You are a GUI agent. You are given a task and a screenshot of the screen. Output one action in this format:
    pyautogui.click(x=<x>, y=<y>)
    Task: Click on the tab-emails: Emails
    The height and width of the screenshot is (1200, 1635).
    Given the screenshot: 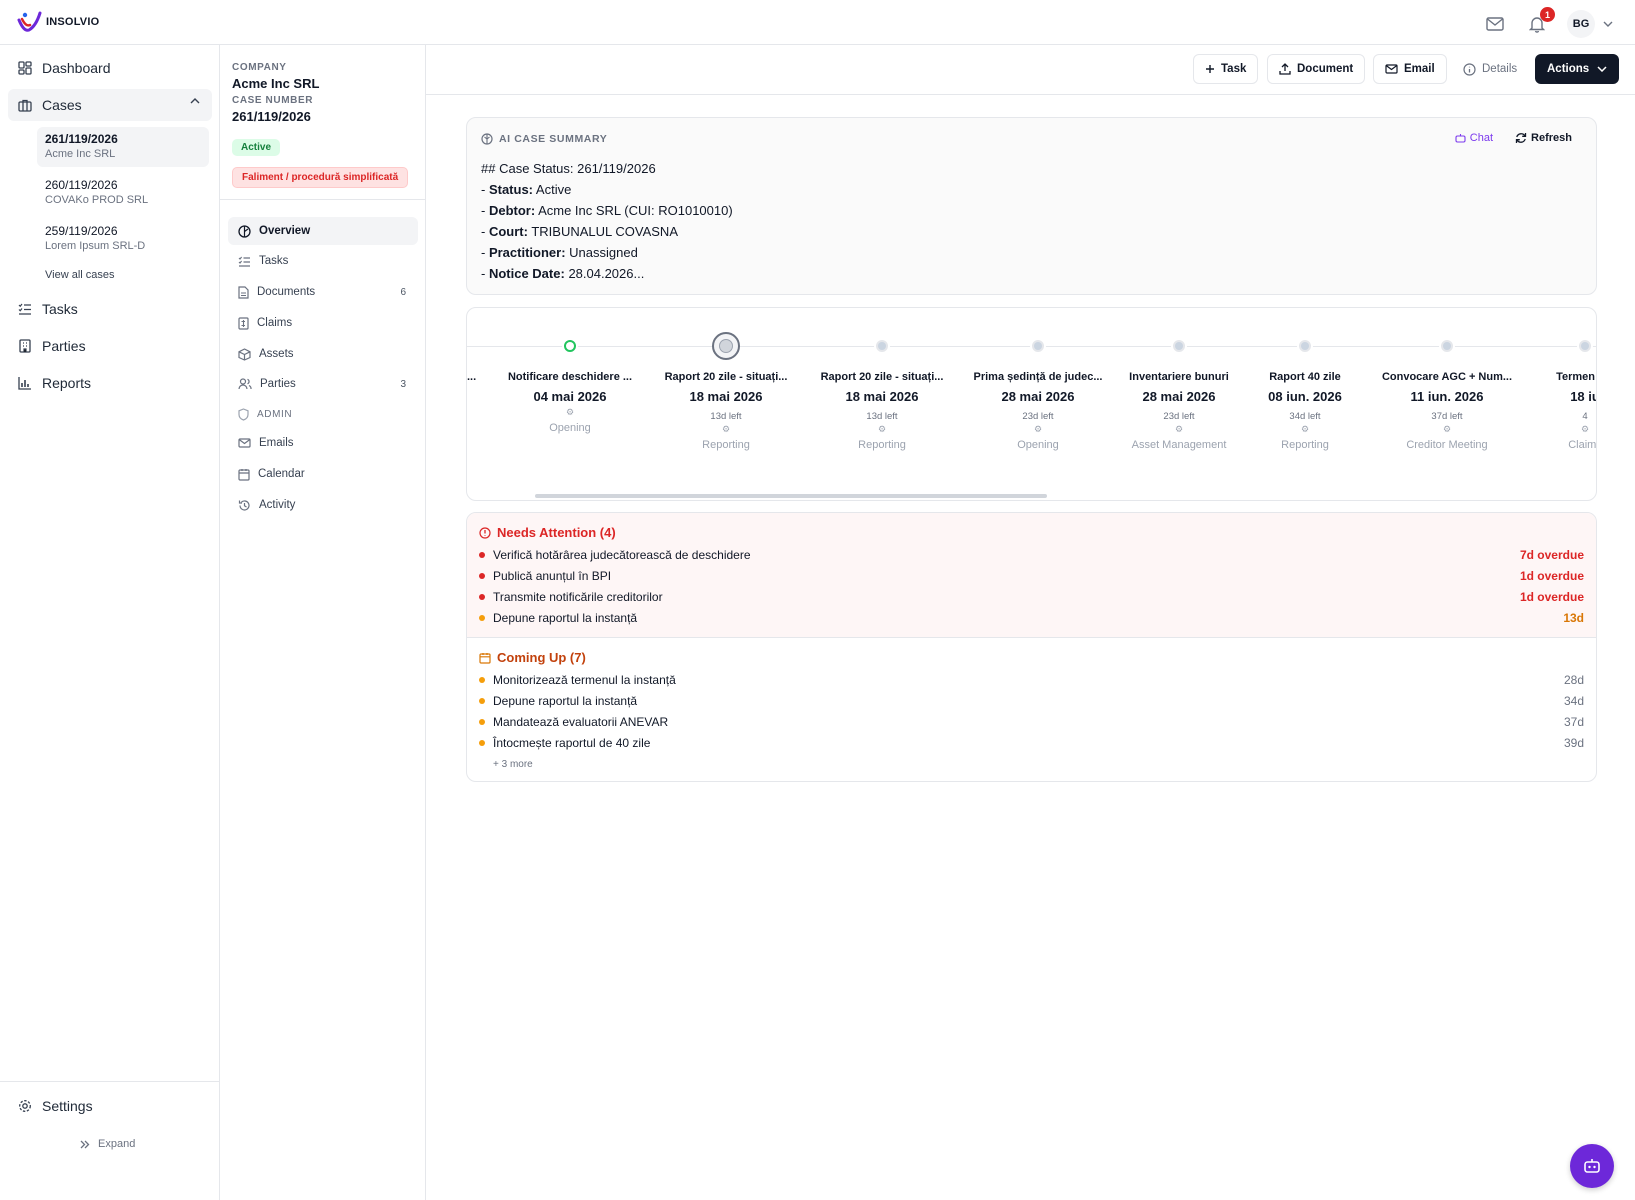 What is the action you would take?
    pyautogui.click(x=323, y=443)
    